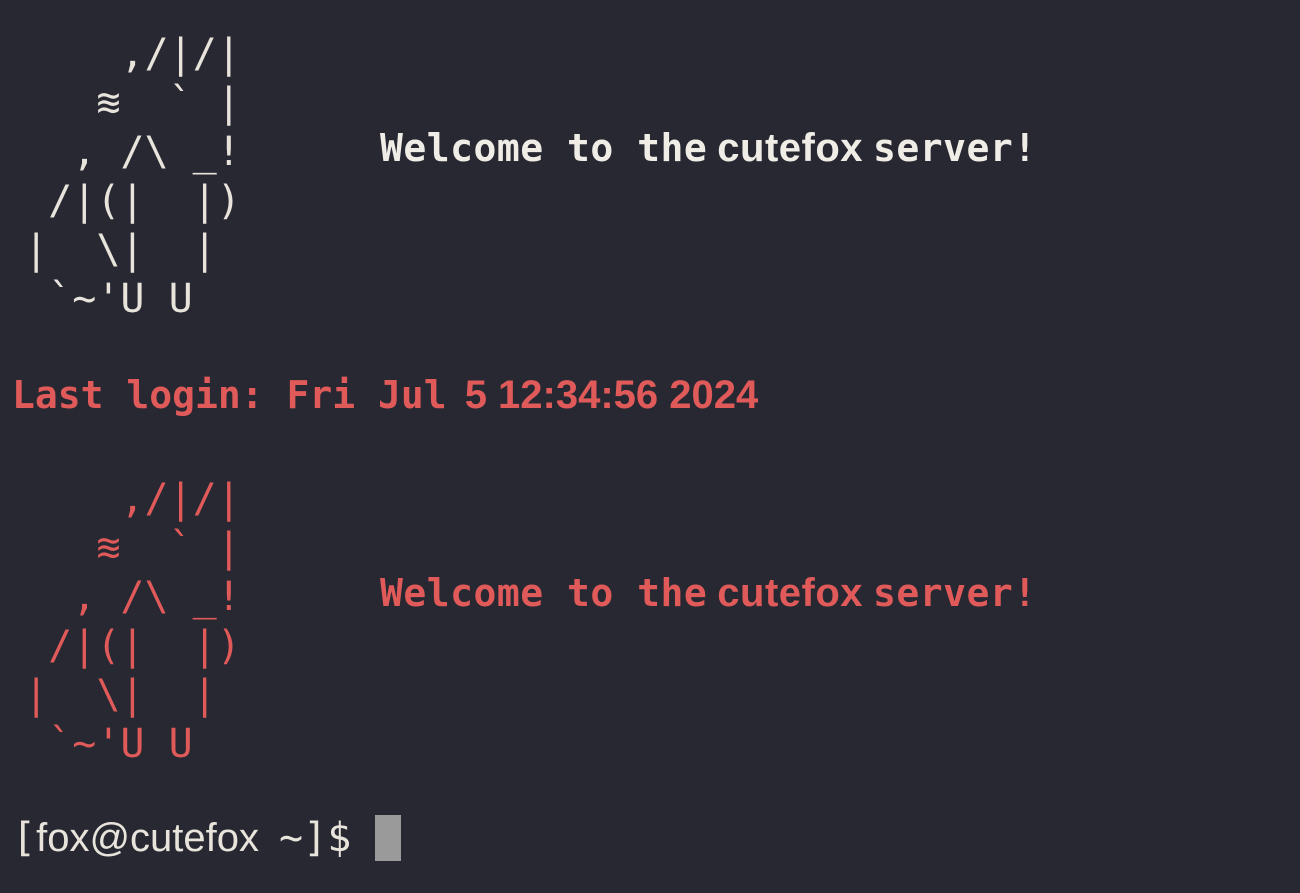  What do you see at coordinates (229, 395) in the screenshot?
I see `last-login-label: Last login: Fri Jul` at bounding box center [229, 395].